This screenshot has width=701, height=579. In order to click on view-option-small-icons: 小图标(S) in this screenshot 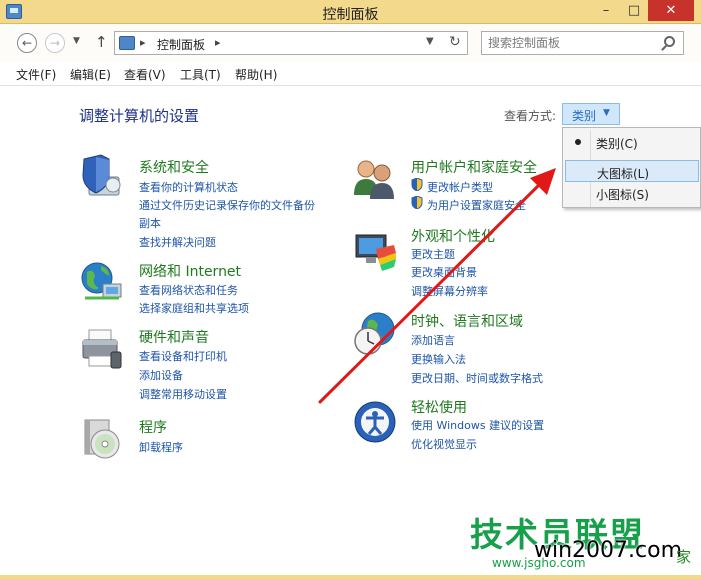, I will do `click(632, 193)`.